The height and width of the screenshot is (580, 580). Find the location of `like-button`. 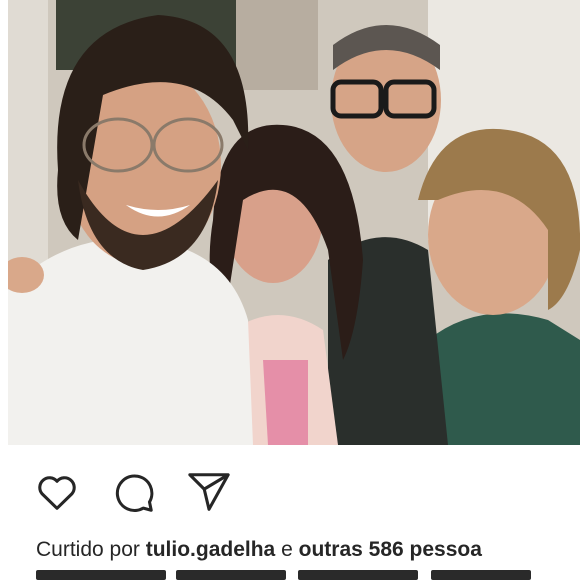

like-button is located at coordinates (57, 492).